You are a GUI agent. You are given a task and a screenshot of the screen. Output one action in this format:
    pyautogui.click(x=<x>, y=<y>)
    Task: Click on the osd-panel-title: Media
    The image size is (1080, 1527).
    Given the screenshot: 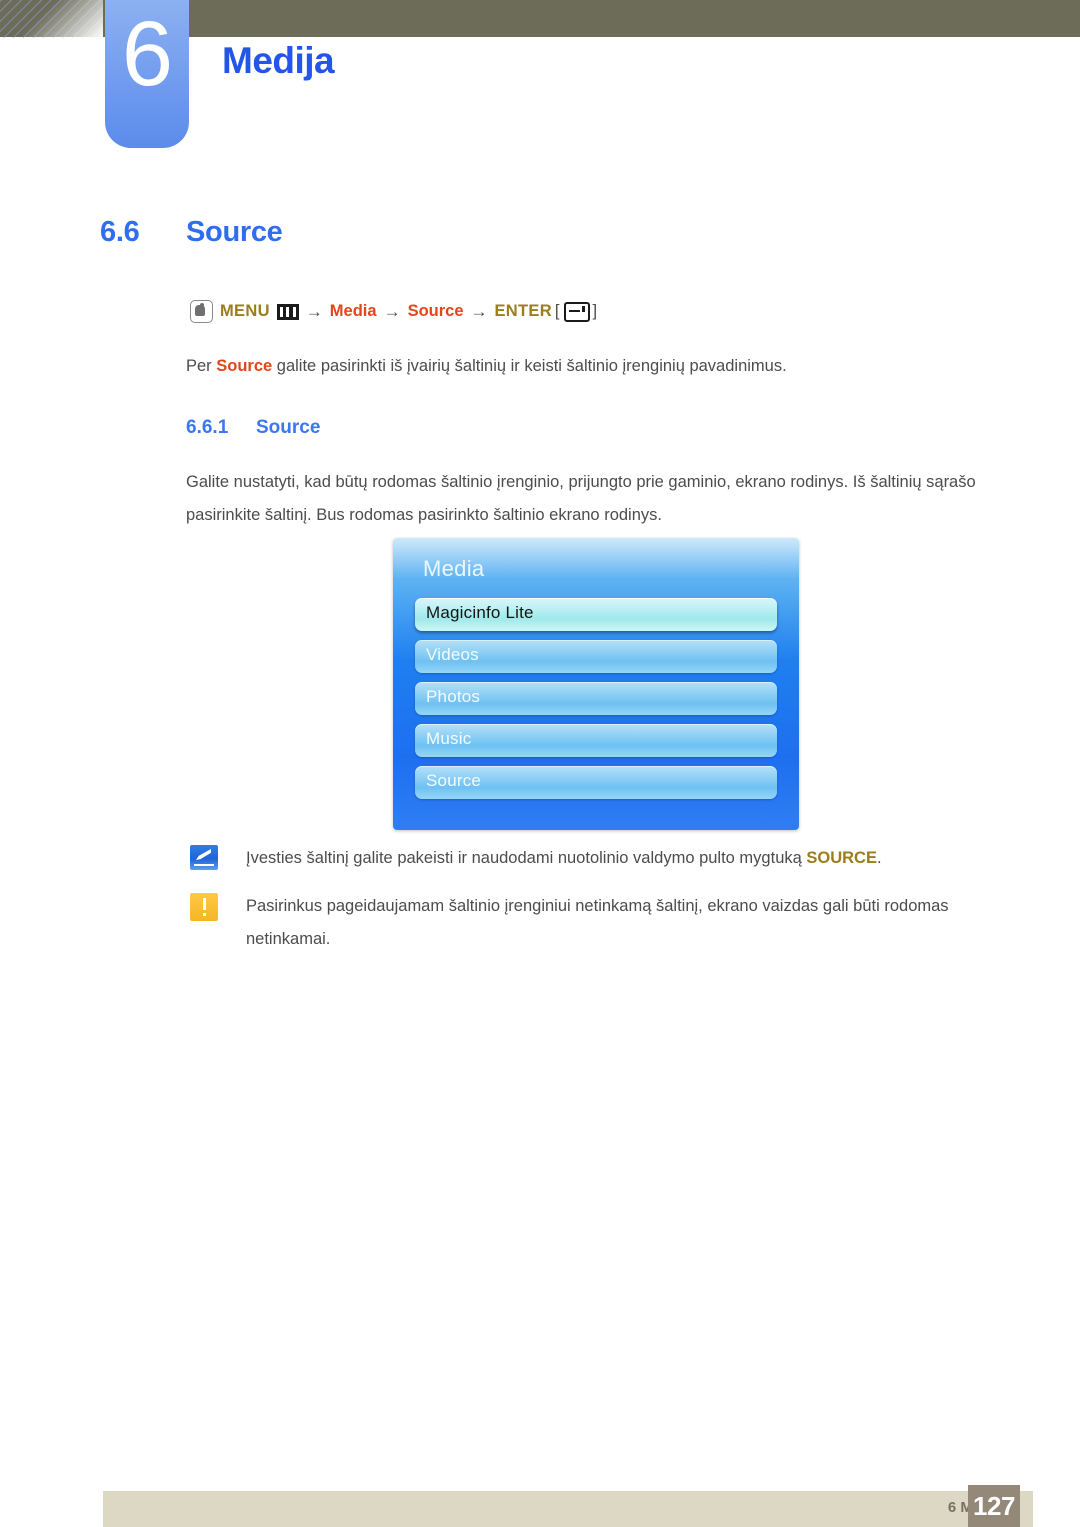 What is the action you would take?
    pyautogui.click(x=454, y=568)
    